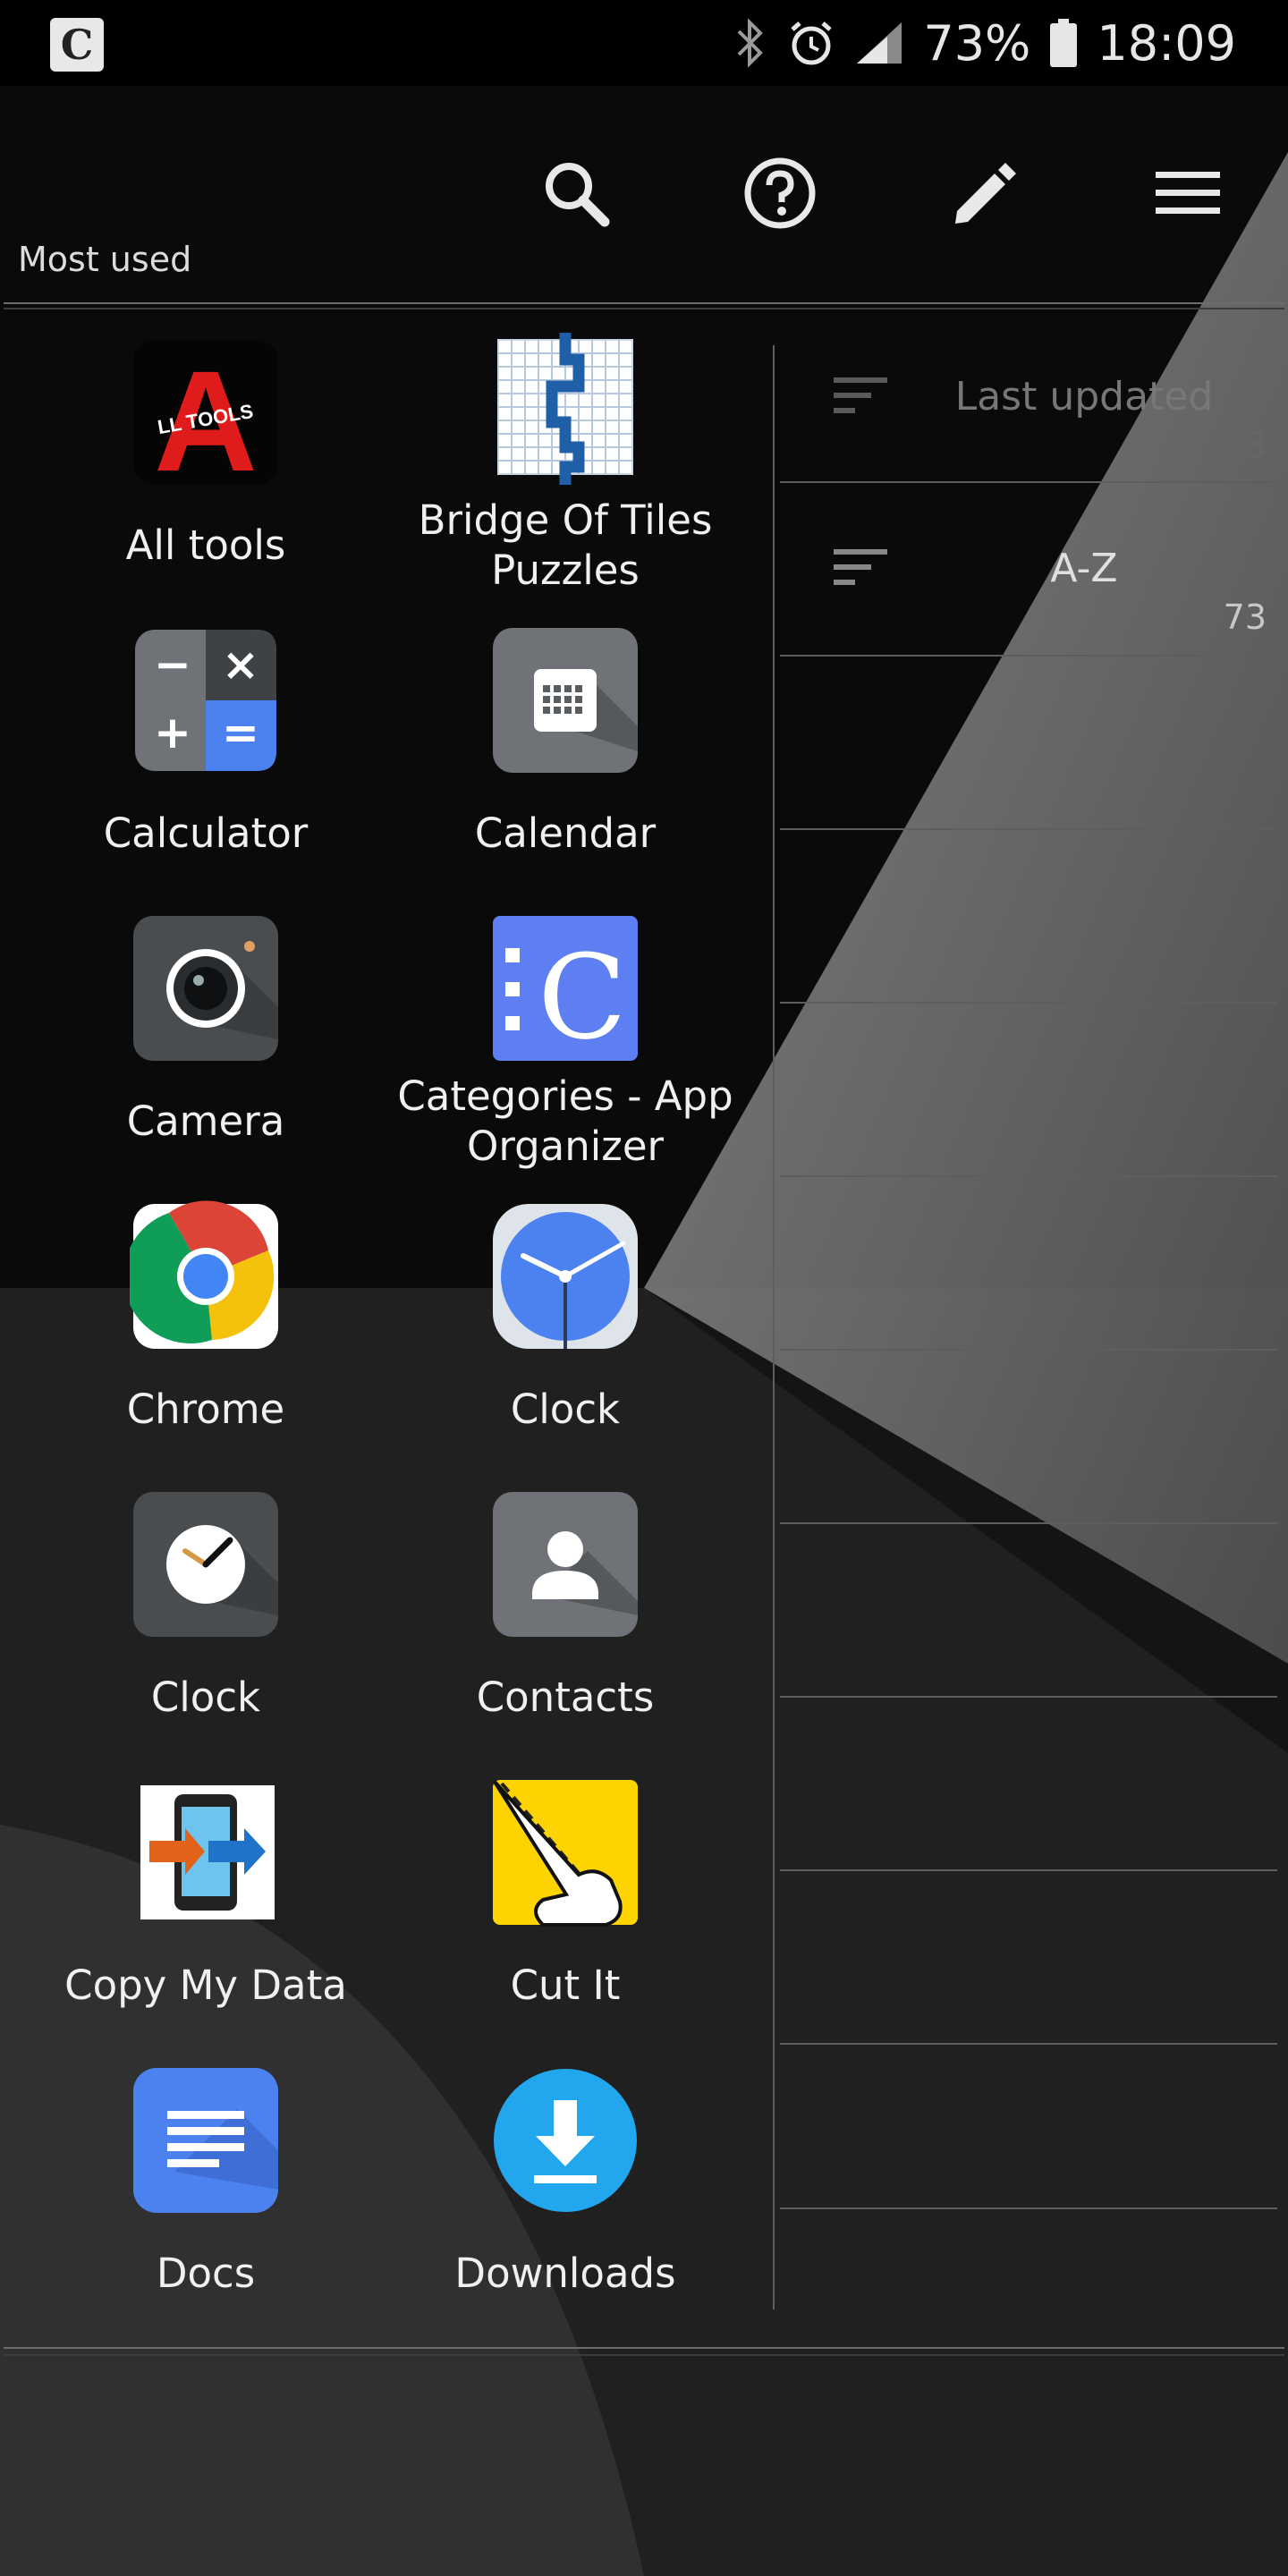  I want to click on app-item-bridge-of-tiles: Bridge Of Tiles Puzzles, so click(565, 457).